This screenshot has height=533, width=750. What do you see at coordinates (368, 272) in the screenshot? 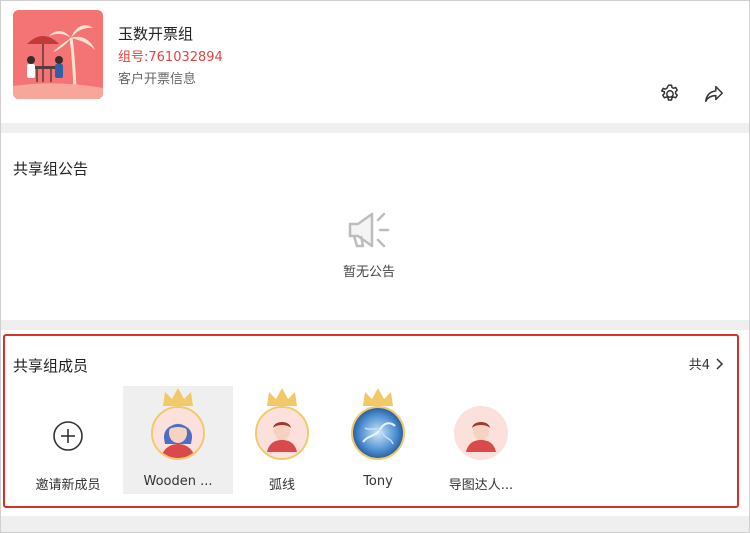
I see `notice-empty-text: 暂无公告` at bounding box center [368, 272].